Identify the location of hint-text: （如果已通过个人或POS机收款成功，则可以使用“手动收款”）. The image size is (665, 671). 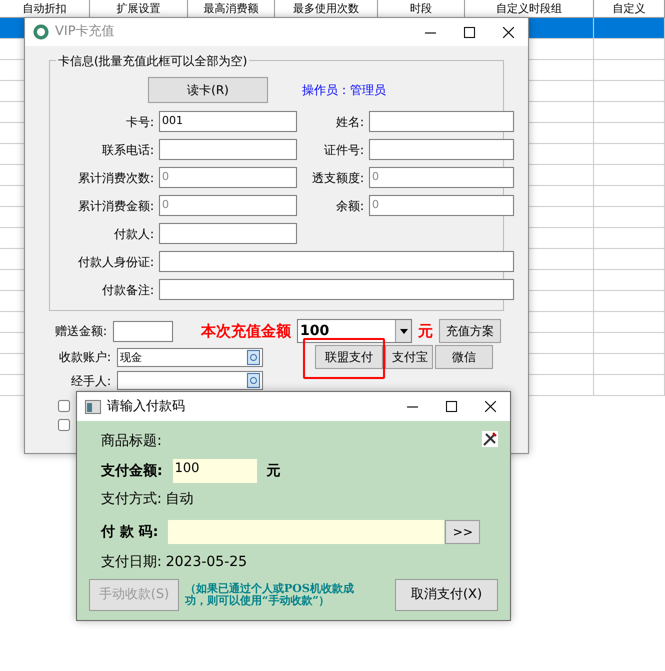
(270, 595).